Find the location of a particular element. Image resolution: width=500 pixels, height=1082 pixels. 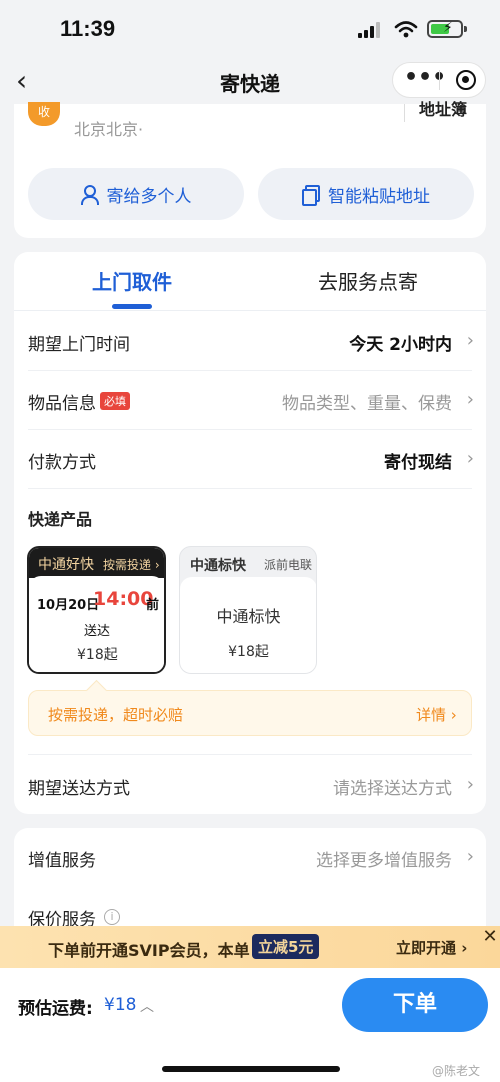

payment-method-label: 付款方式 is located at coordinates (62, 463).